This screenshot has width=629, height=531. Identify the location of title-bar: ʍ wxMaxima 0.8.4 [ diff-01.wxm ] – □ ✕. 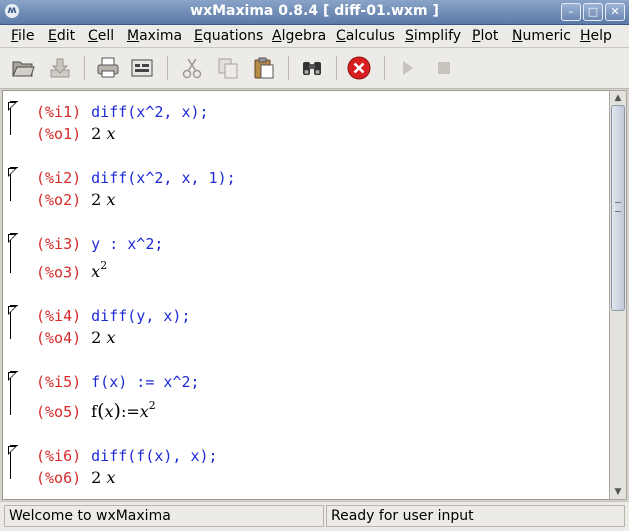
(314, 12).